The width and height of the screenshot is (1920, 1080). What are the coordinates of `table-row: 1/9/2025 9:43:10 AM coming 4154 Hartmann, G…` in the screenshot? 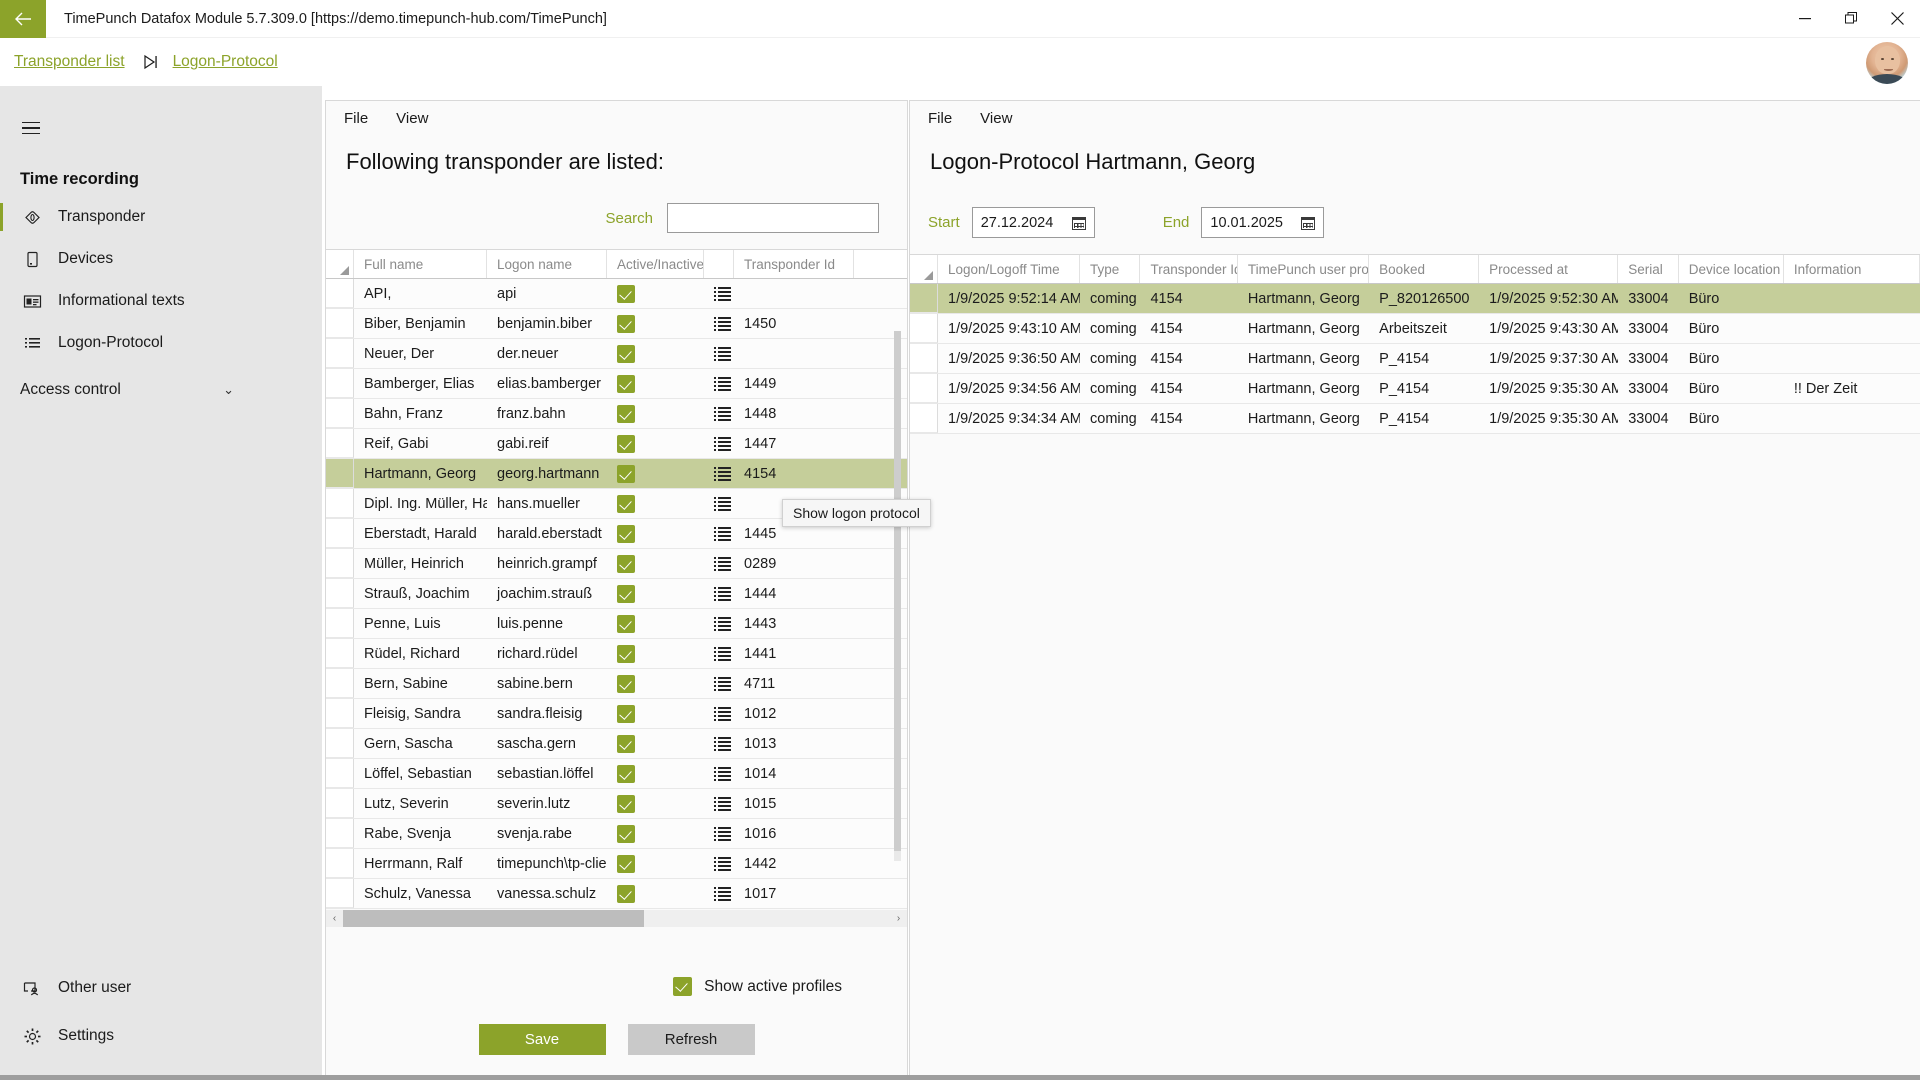 It's located at (1415, 329).